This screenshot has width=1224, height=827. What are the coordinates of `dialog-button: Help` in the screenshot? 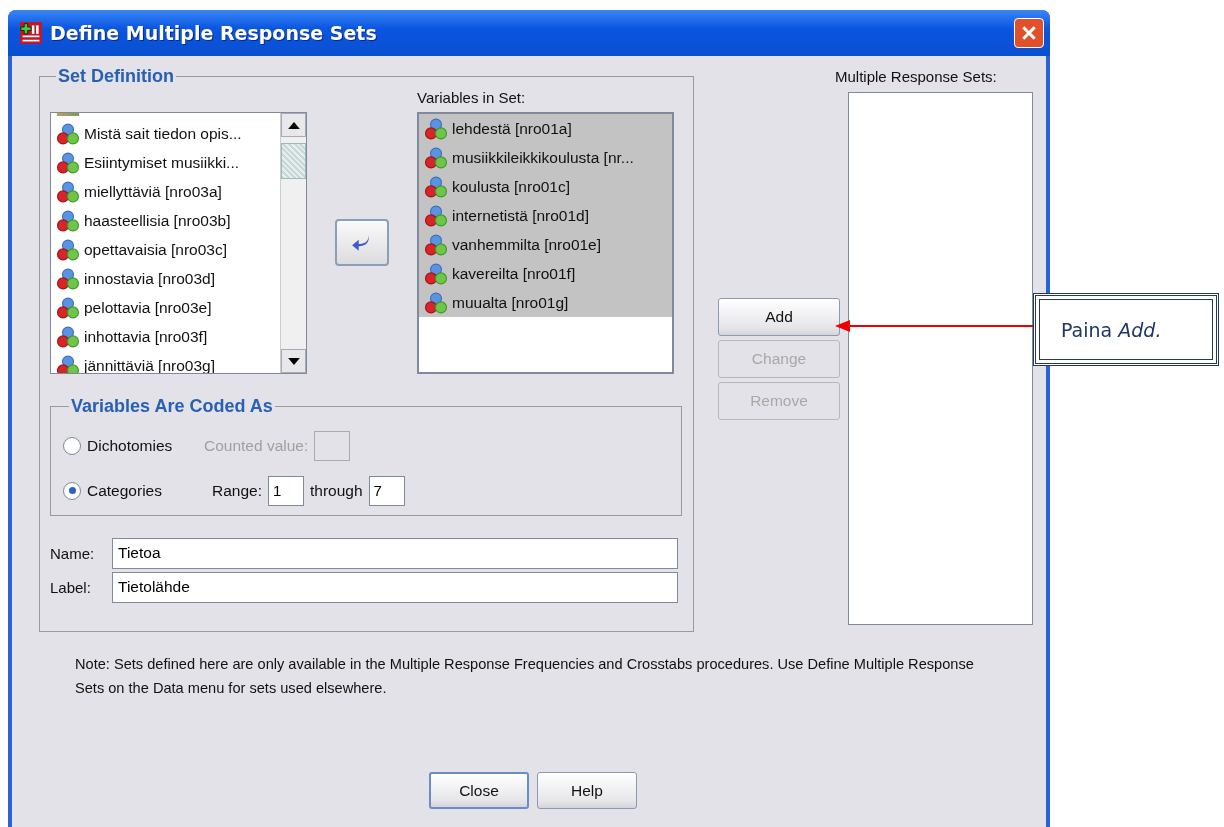 It's located at (587, 790).